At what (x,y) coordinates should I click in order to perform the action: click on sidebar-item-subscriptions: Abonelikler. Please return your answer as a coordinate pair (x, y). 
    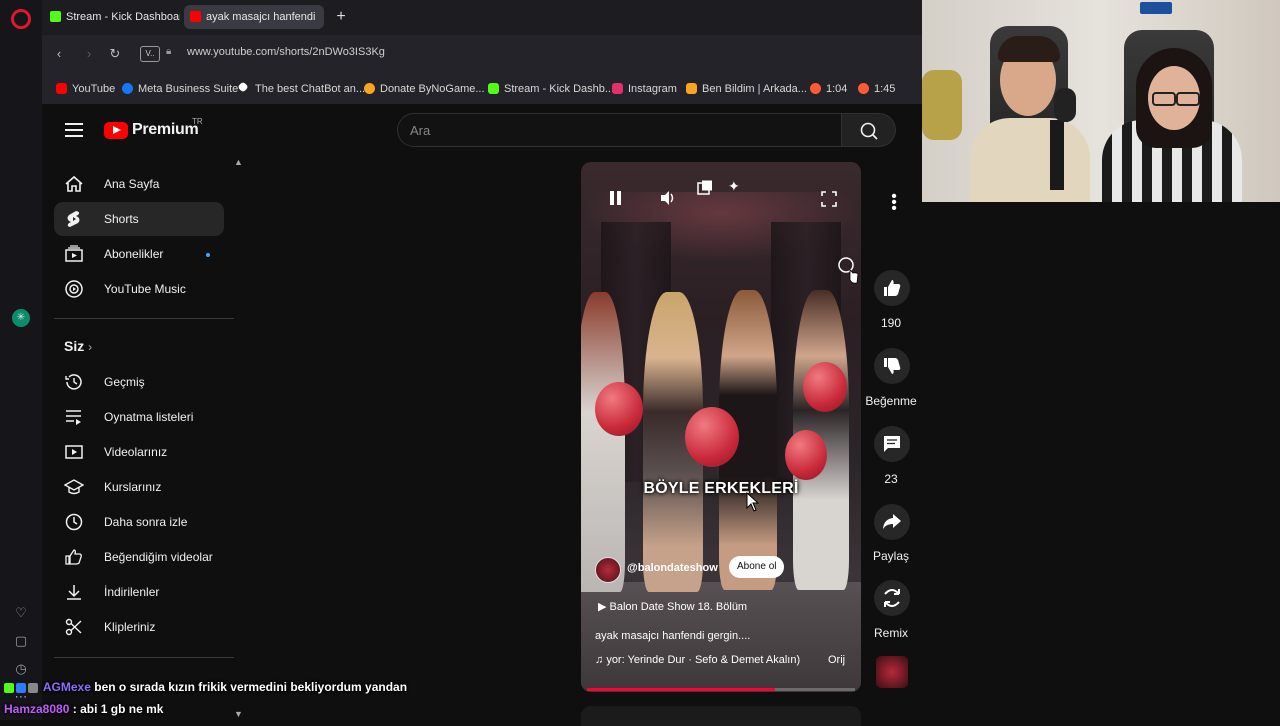
    Looking at the image, I should click on (139, 254).